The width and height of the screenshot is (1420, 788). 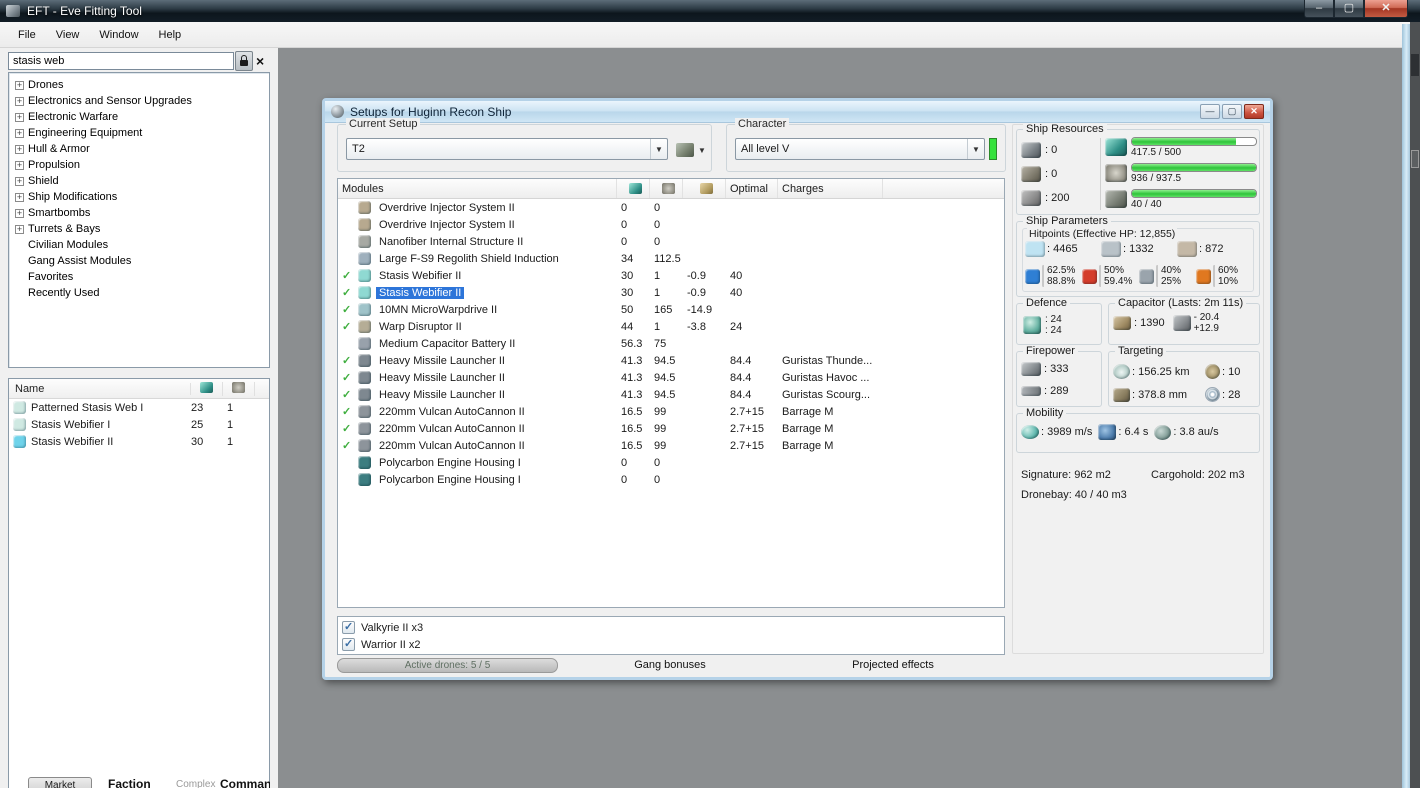 What do you see at coordinates (245, 782) in the screenshot?
I see `browser-tab: Commands` at bounding box center [245, 782].